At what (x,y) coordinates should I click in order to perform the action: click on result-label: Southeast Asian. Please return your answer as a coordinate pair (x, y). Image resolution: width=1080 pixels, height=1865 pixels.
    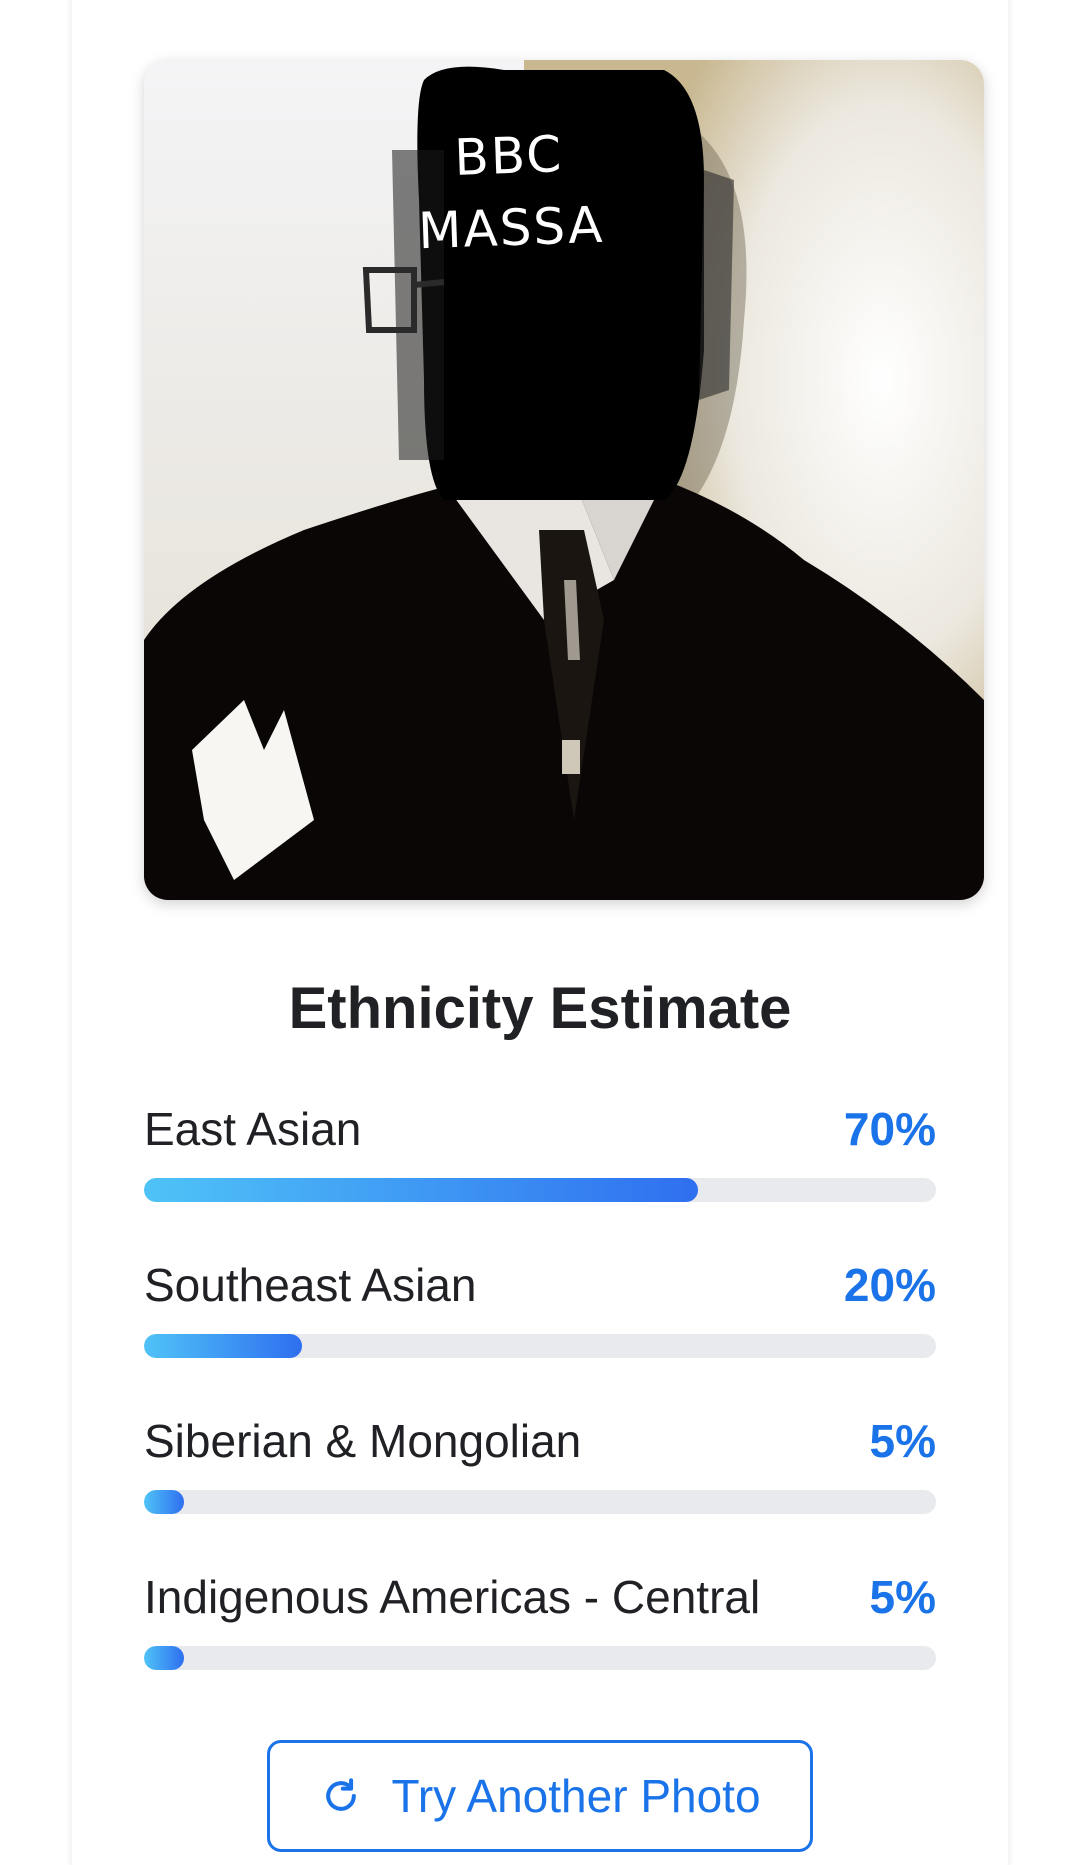
    Looking at the image, I should click on (310, 1285).